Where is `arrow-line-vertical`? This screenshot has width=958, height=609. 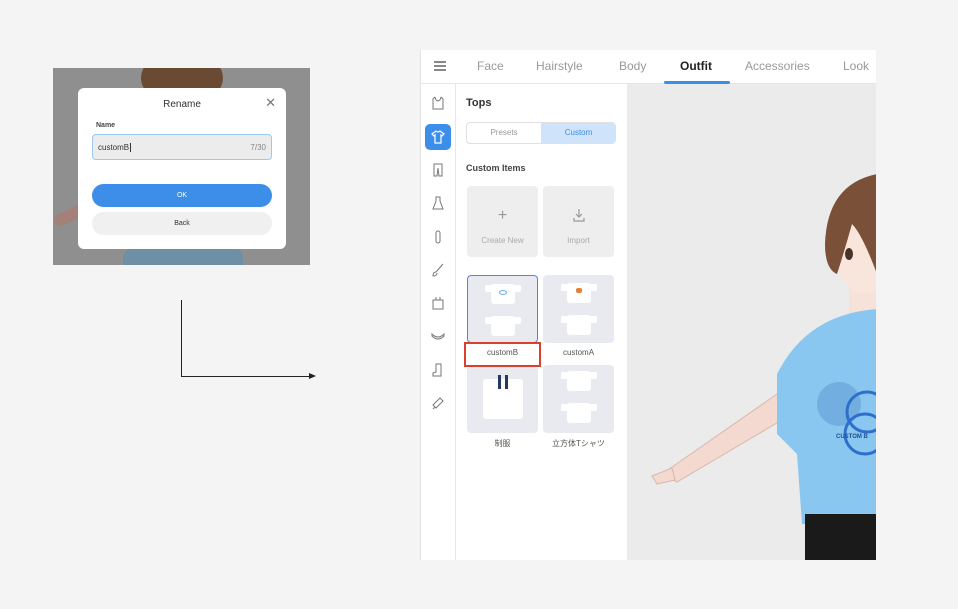
arrow-line-vertical is located at coordinates (181, 338).